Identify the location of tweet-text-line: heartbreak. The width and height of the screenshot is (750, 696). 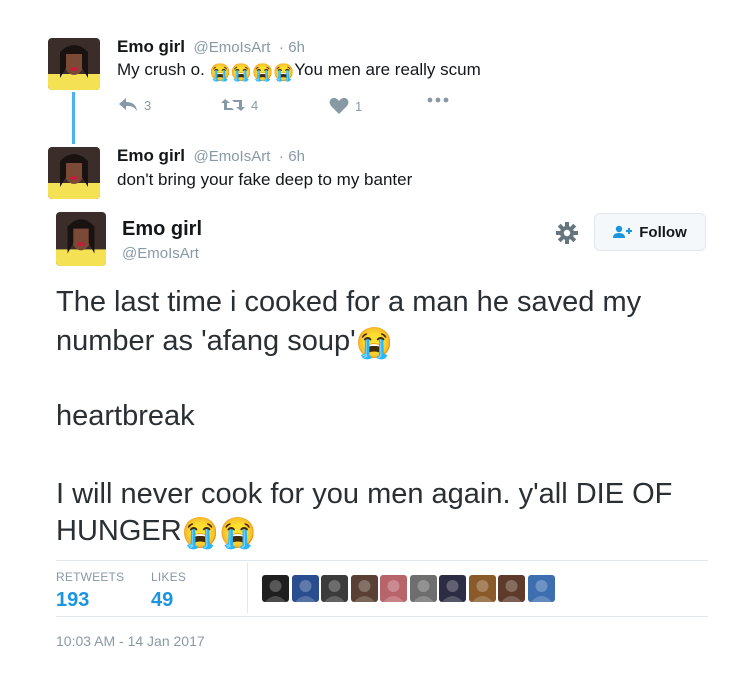
(125, 416).